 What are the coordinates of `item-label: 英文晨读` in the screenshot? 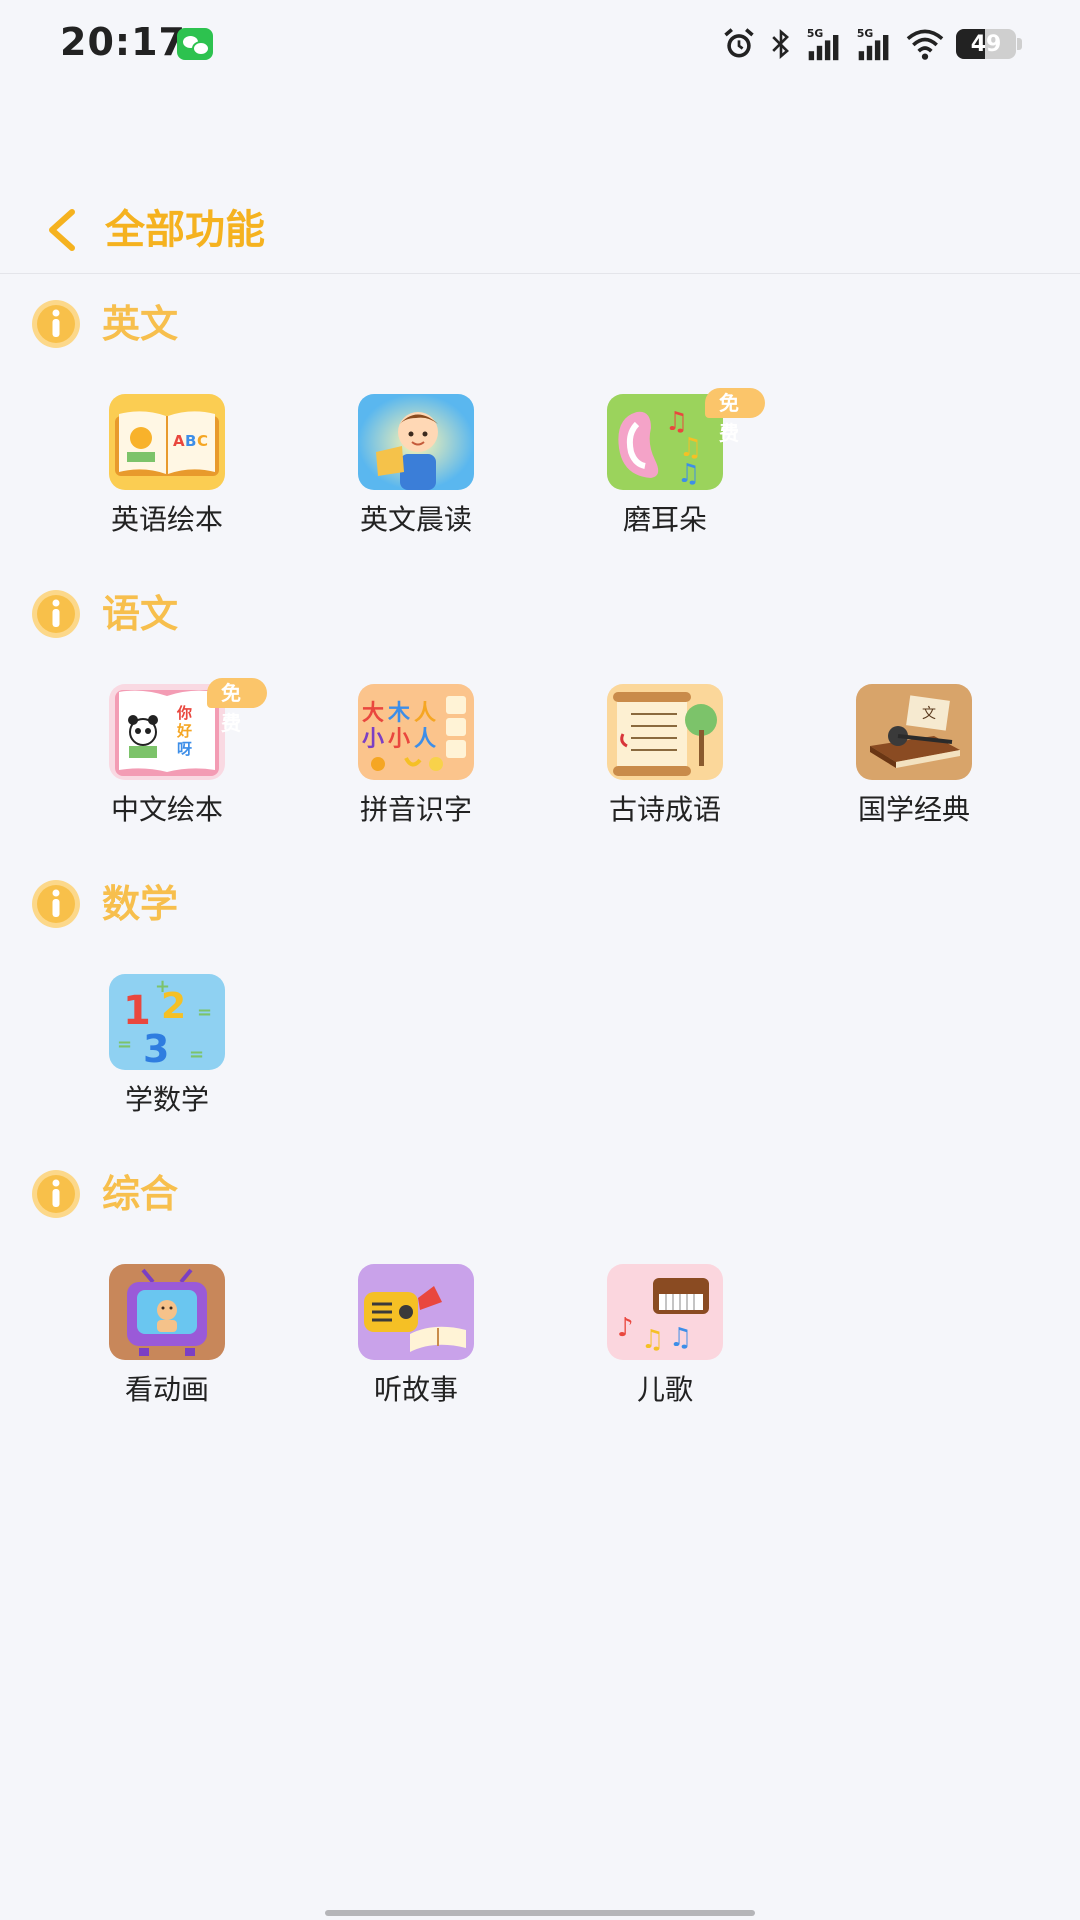 It's located at (415, 519).